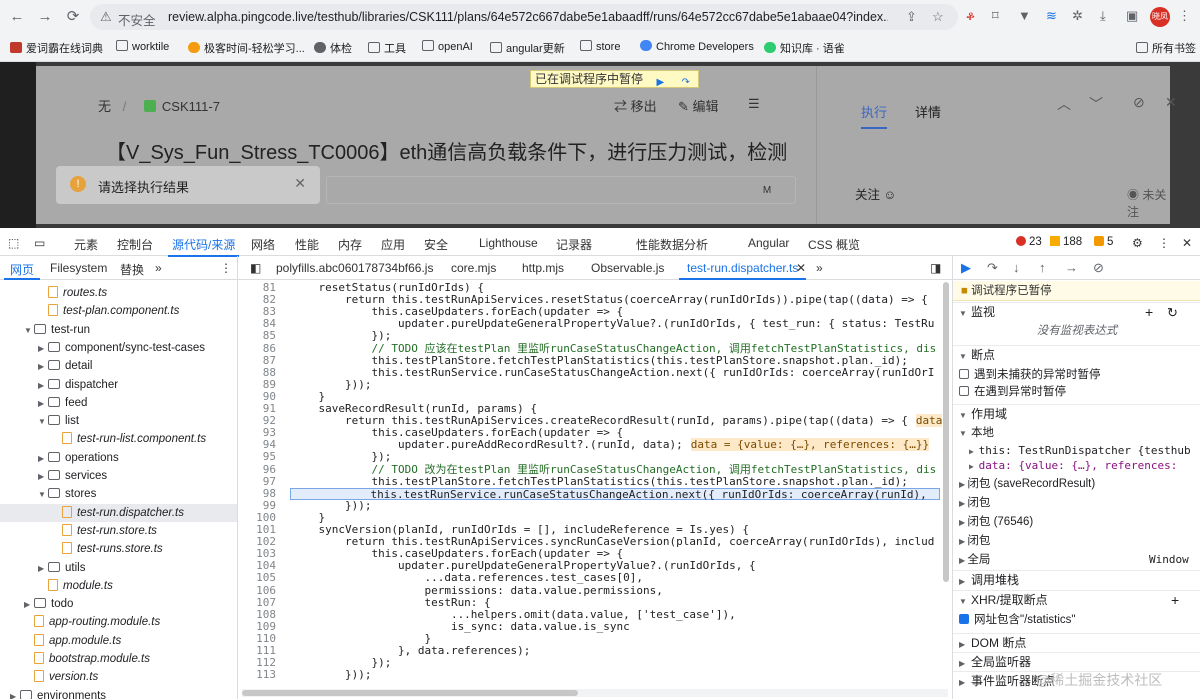 This screenshot has width=1200, height=699. What do you see at coordinates (118, 330) in the screenshot?
I see `tree-folder: ▼ test-run` at bounding box center [118, 330].